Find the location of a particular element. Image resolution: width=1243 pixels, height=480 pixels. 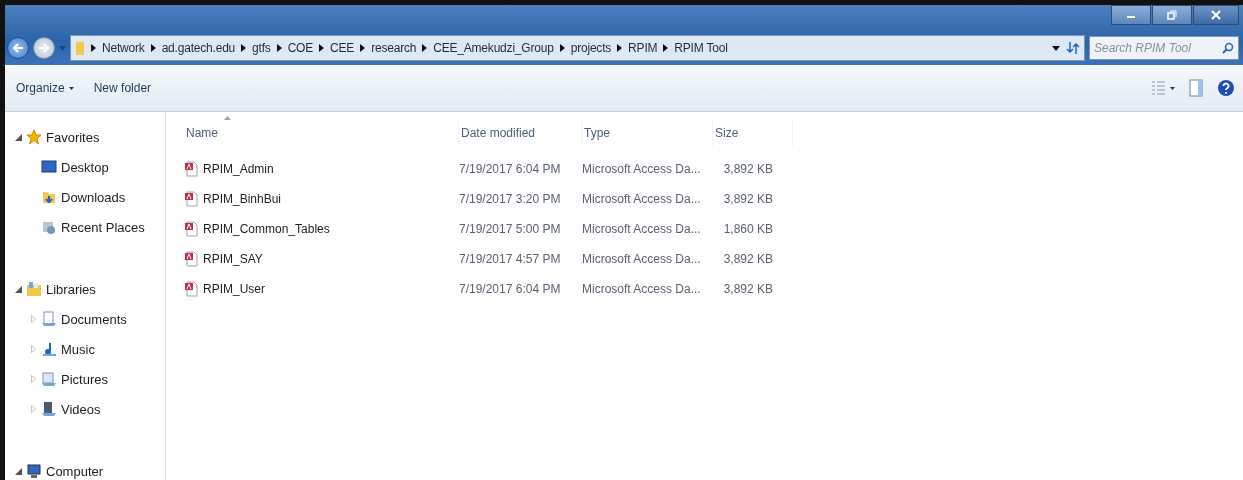

restore-icon is located at coordinates (1172, 15).